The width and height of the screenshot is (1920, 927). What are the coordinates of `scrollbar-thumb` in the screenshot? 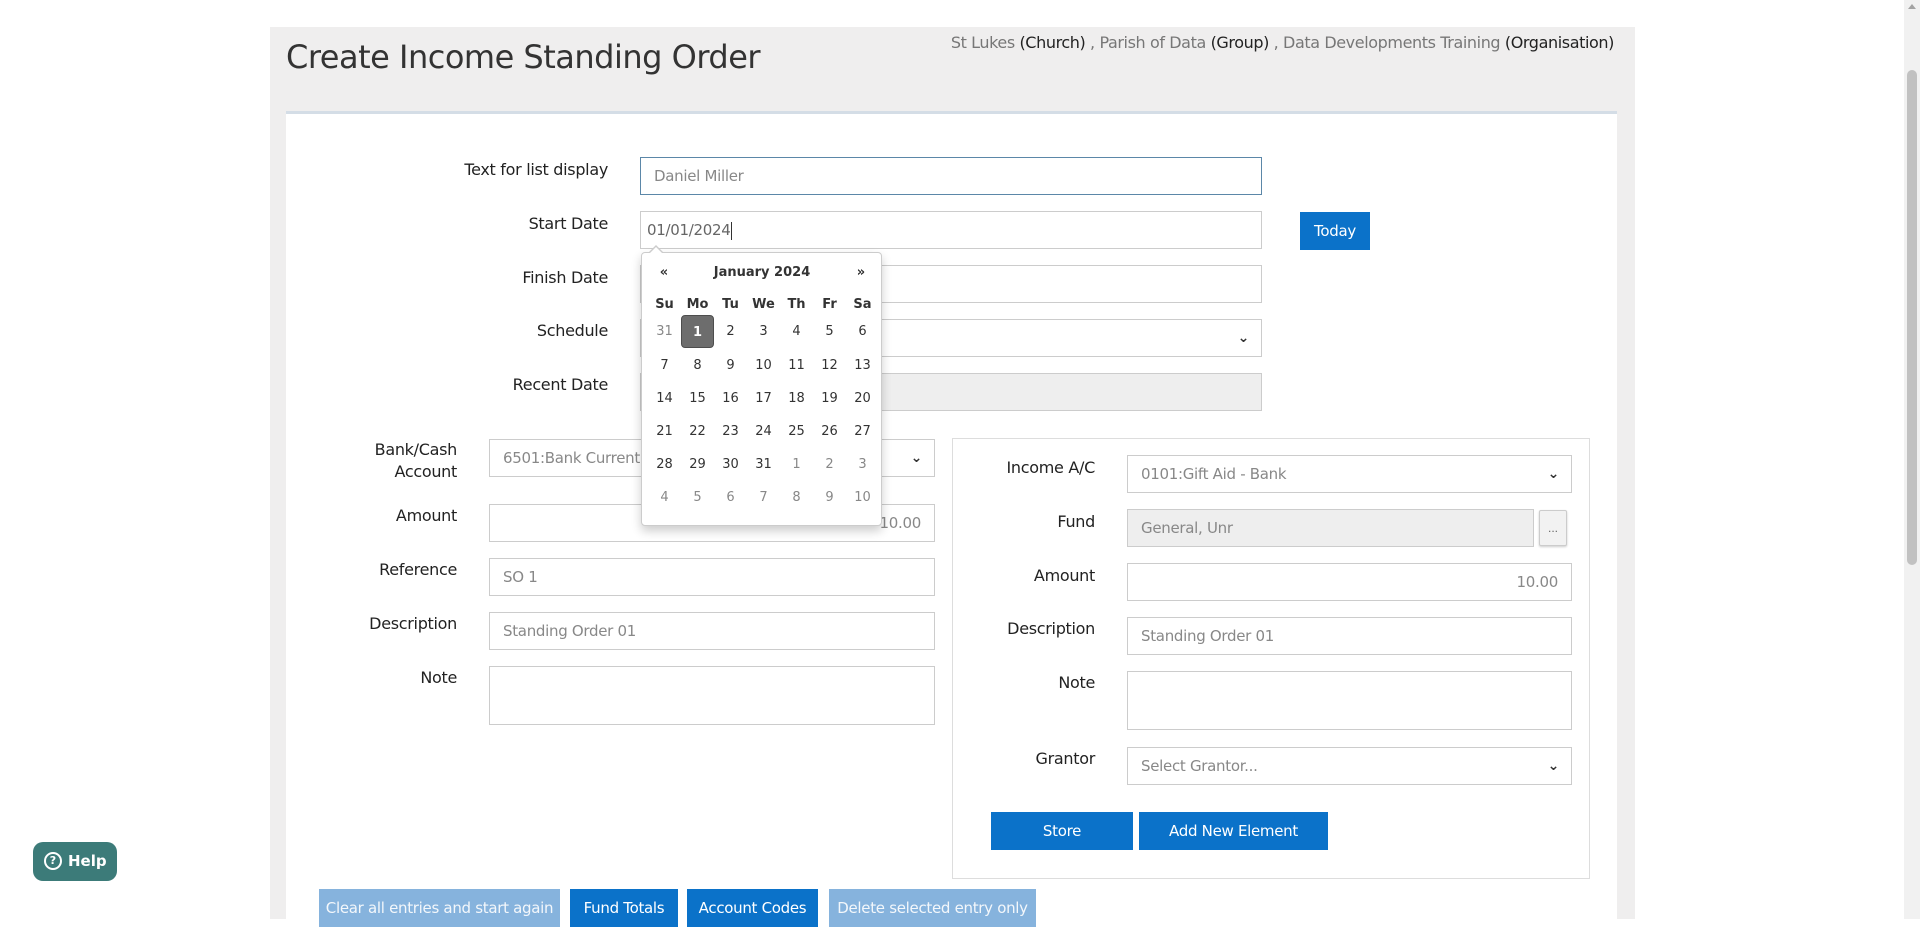 It's located at (1912, 317).